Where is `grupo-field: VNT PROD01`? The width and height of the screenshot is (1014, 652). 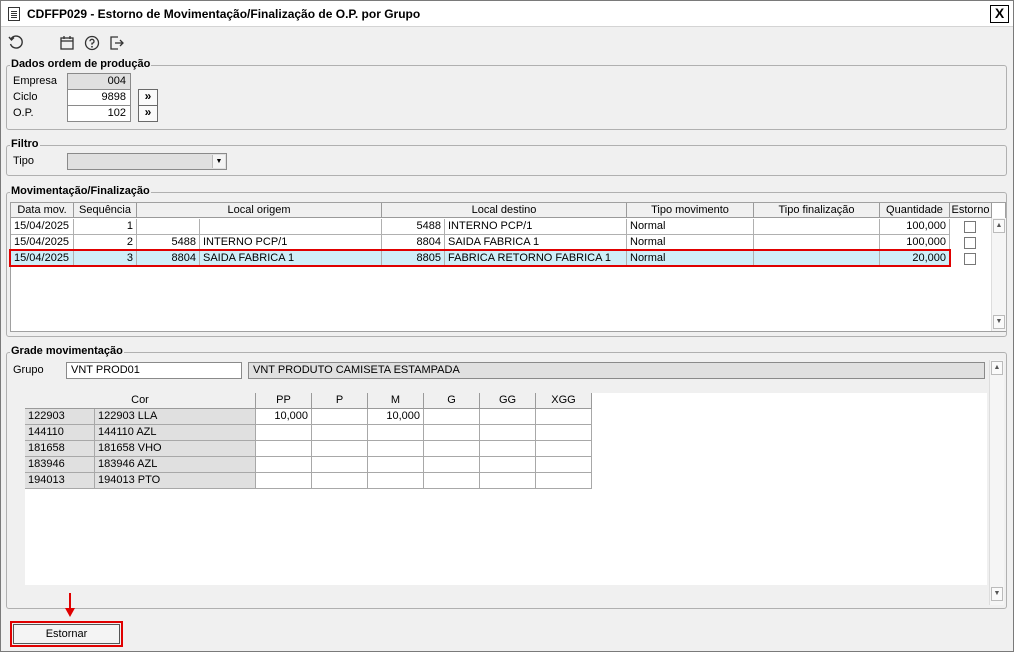
grupo-field: VNT PROD01 is located at coordinates (154, 370).